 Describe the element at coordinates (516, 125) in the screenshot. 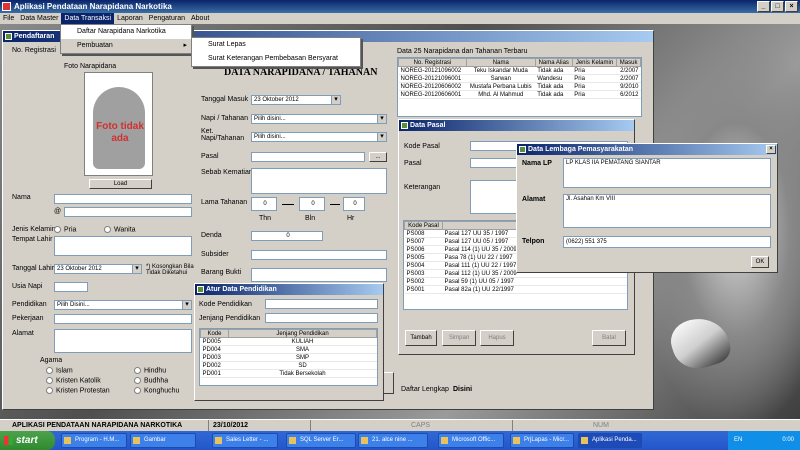

I see `data-pasal-titlebar: Data Pasal` at that location.